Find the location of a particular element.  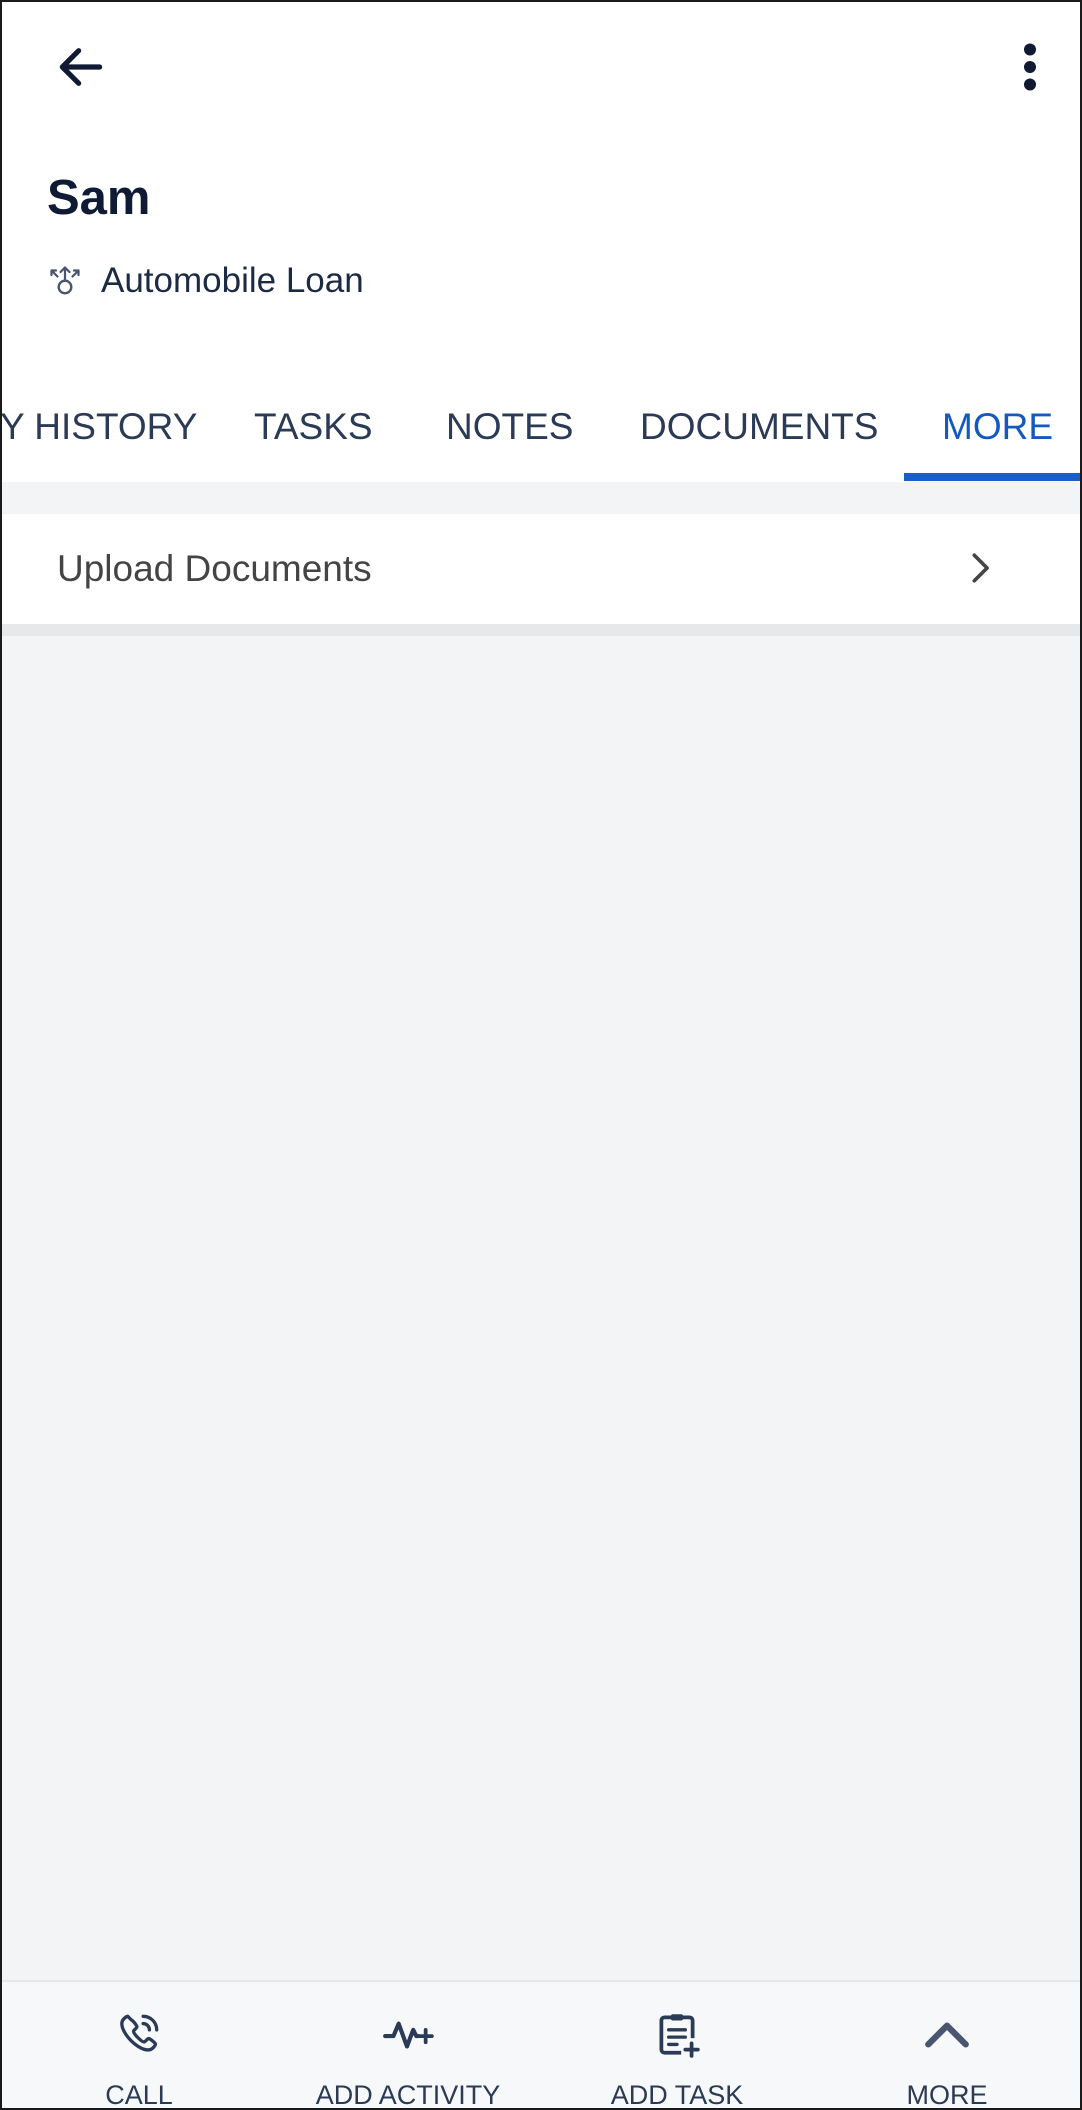

more-actions-button: MORE is located at coordinates (947, 2046).